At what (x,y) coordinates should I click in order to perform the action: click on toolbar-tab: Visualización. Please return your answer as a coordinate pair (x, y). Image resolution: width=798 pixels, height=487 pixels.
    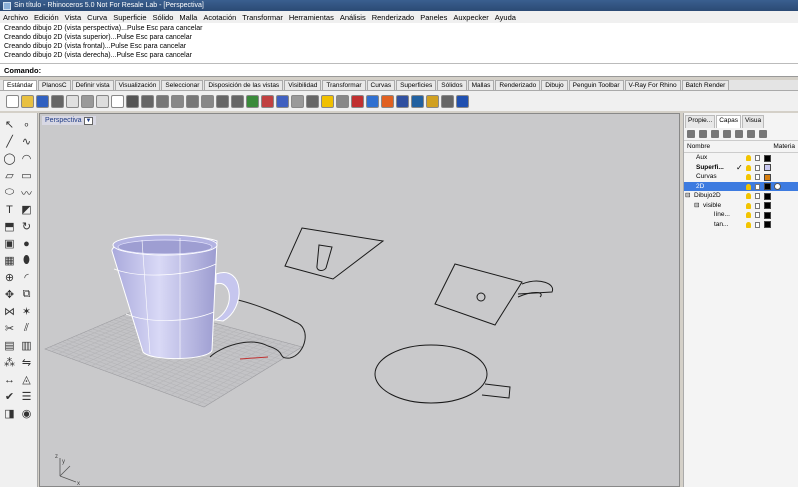
    Looking at the image, I should click on (137, 85).